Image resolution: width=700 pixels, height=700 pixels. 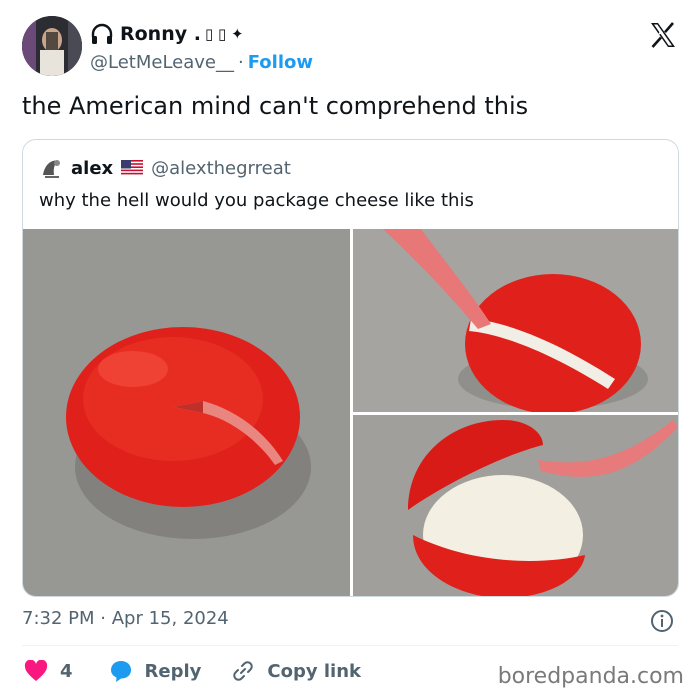 What do you see at coordinates (224, 34) in the screenshot?
I see `author-name-glyphs: ▯ ▯ ✦` at bounding box center [224, 34].